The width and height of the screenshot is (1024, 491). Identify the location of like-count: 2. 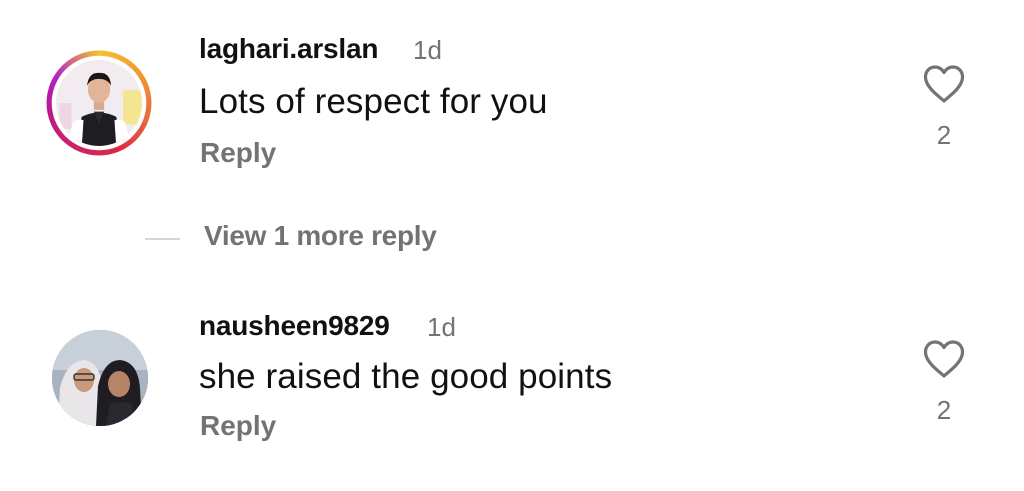
(944, 410).